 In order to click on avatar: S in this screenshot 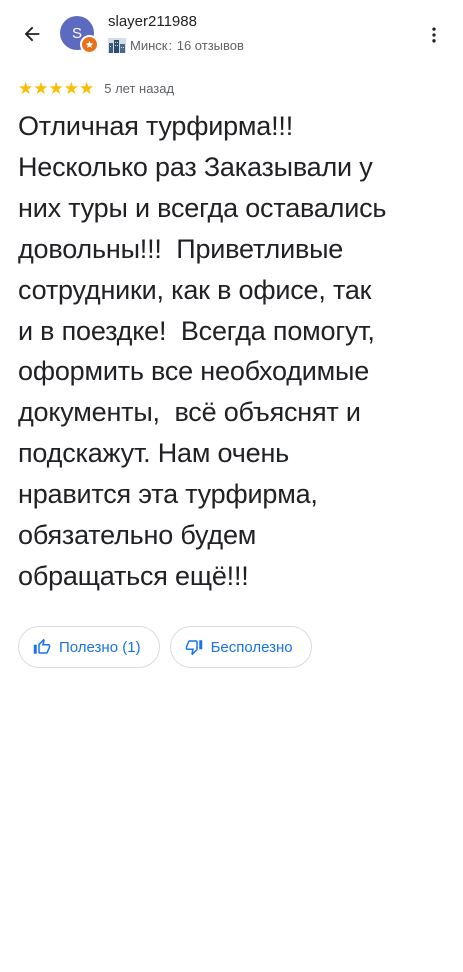, I will do `click(79, 35)`.